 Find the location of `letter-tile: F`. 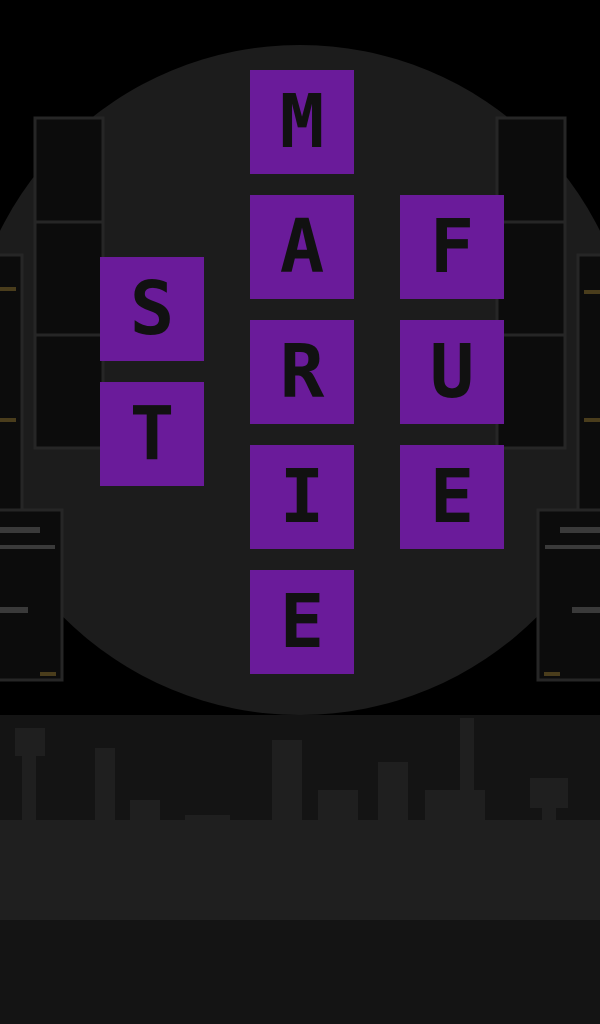

letter-tile: F is located at coordinates (452, 247).